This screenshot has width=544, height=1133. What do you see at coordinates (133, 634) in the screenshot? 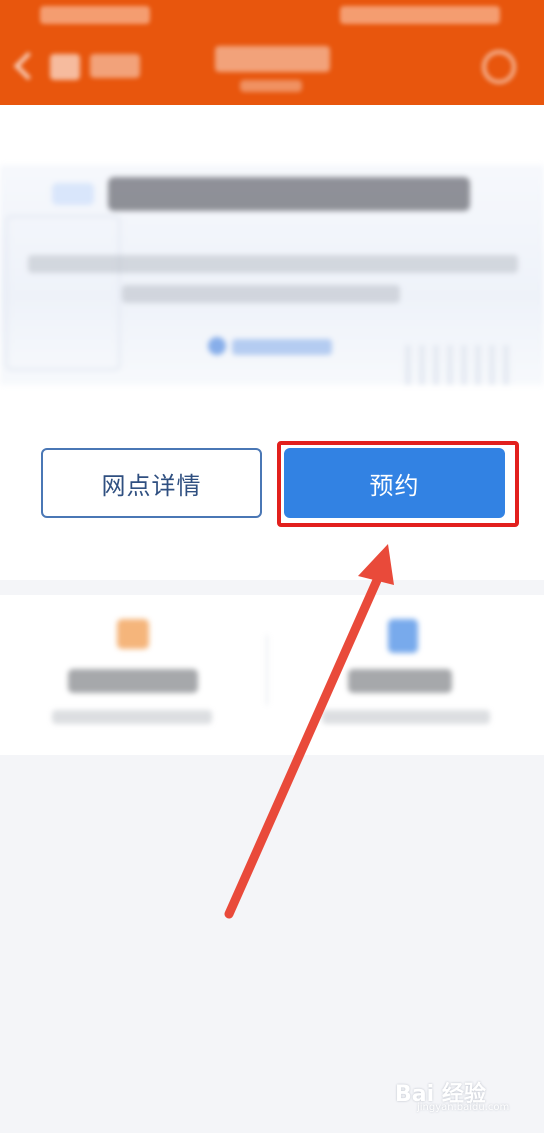
I see `shop-icon` at bounding box center [133, 634].